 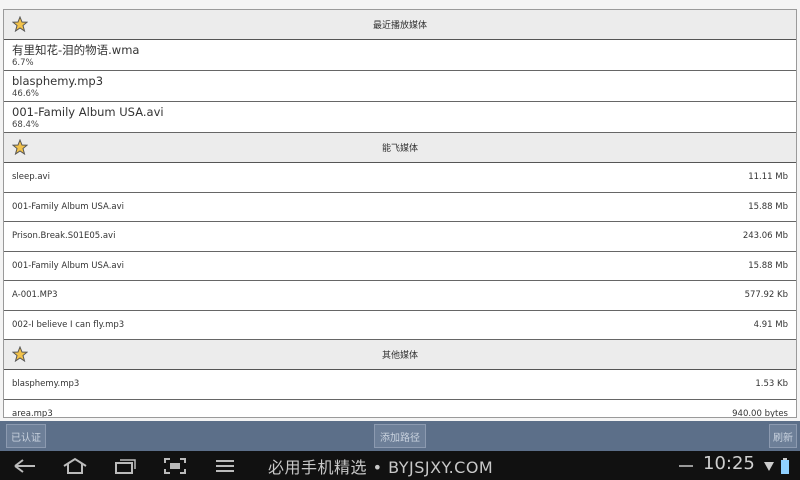 I want to click on status-clock: 10:25, so click(x=729, y=463).